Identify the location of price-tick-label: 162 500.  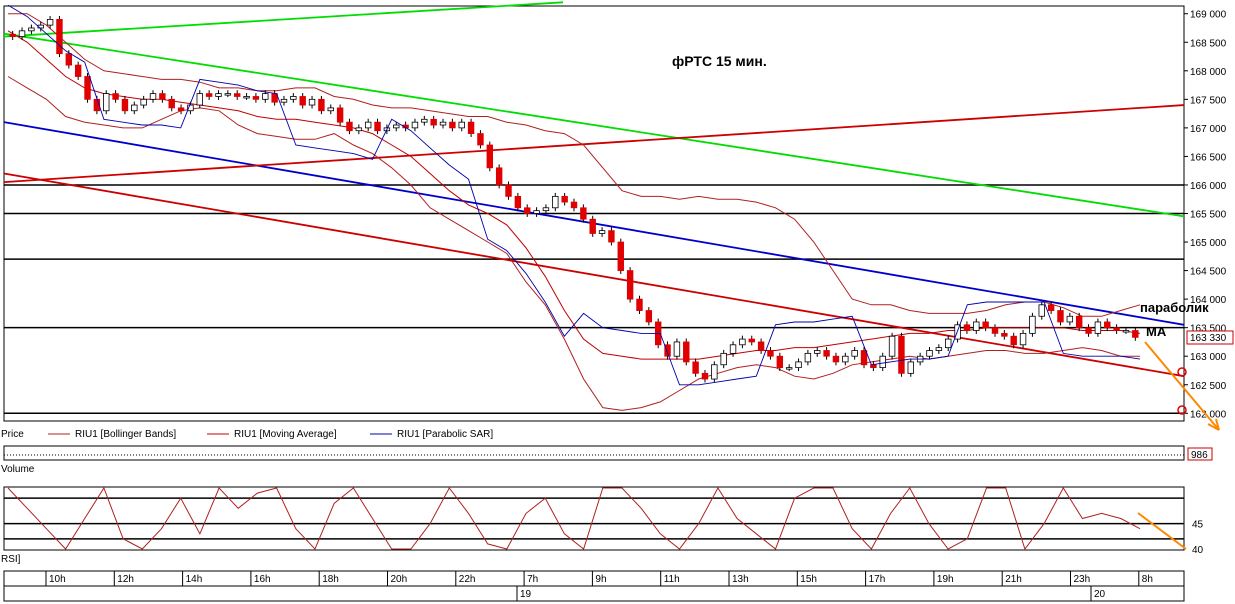
(1208, 386).